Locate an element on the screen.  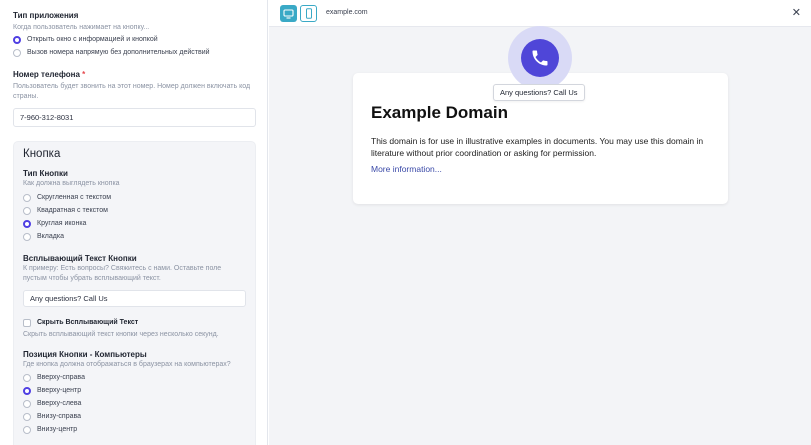
option-label: Вкладка is located at coordinates (50, 236).